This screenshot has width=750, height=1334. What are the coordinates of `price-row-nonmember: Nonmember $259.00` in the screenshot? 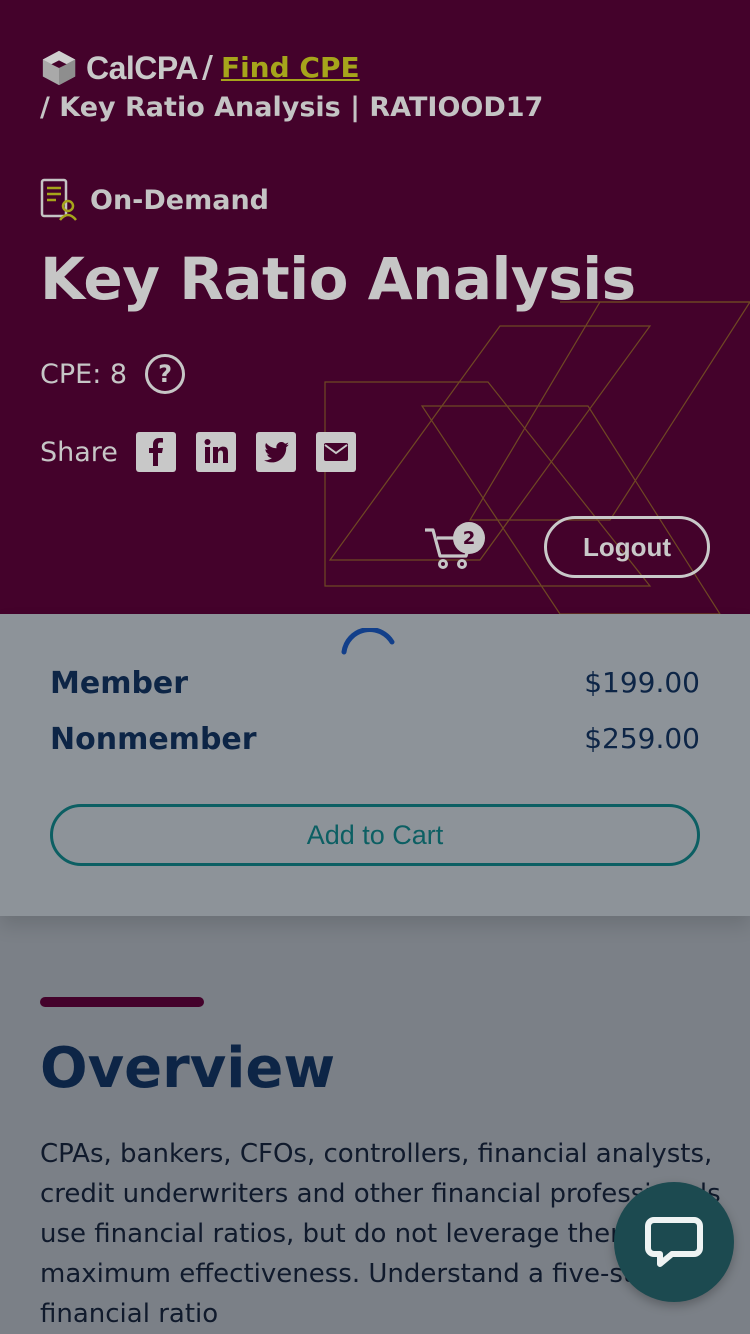 It's located at (375, 739).